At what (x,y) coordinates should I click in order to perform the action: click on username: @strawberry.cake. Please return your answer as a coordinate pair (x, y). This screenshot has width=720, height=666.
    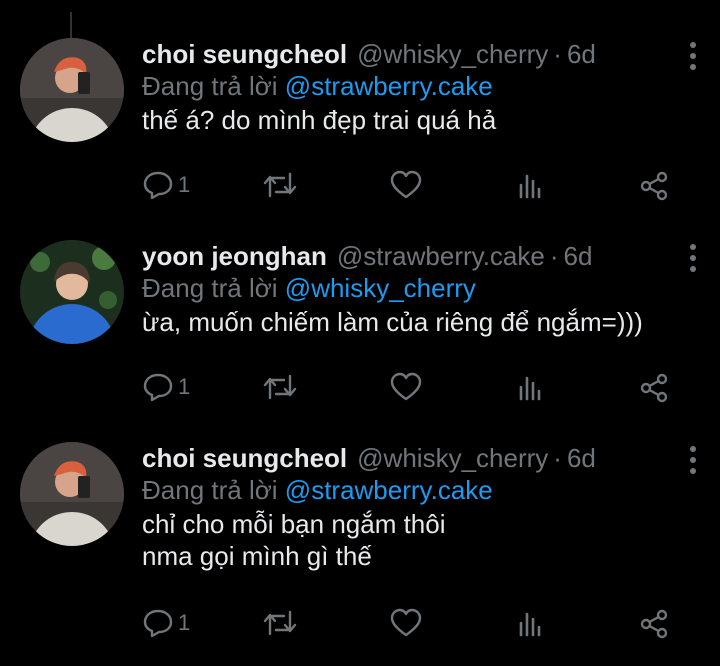
    Looking at the image, I should click on (441, 256).